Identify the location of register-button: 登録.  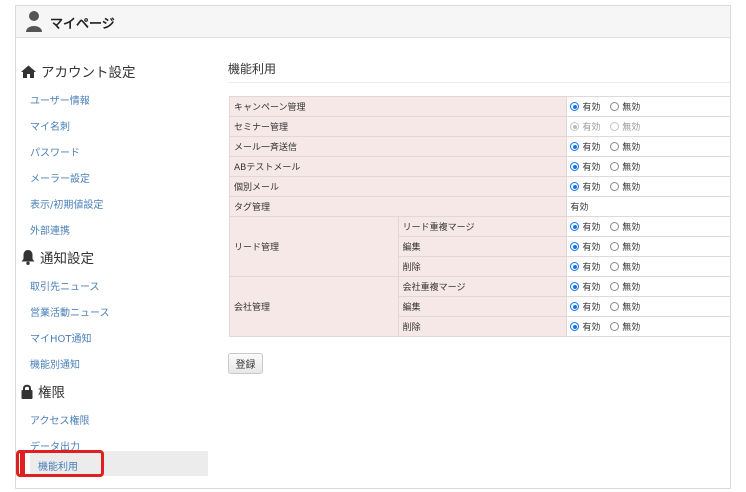
(245, 363).